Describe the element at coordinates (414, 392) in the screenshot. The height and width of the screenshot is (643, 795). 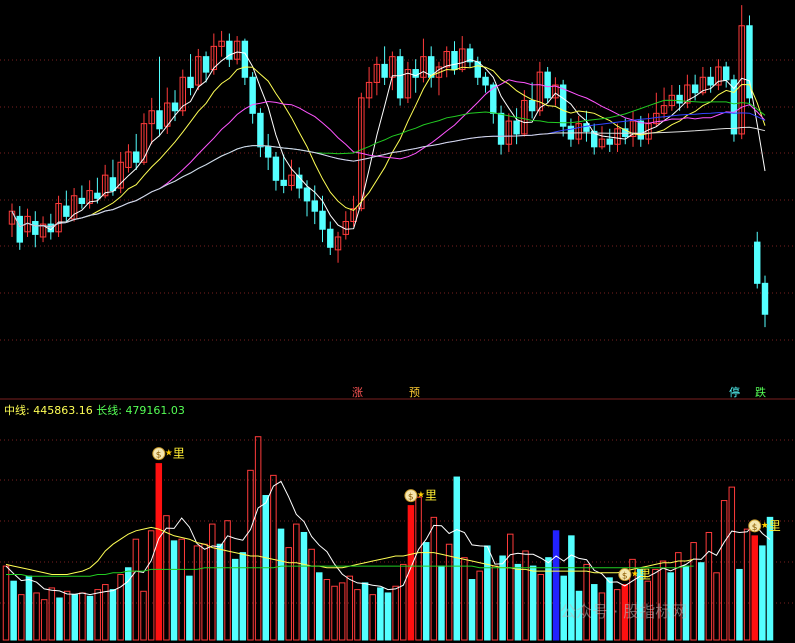
I see `tag-yu: 预` at that location.